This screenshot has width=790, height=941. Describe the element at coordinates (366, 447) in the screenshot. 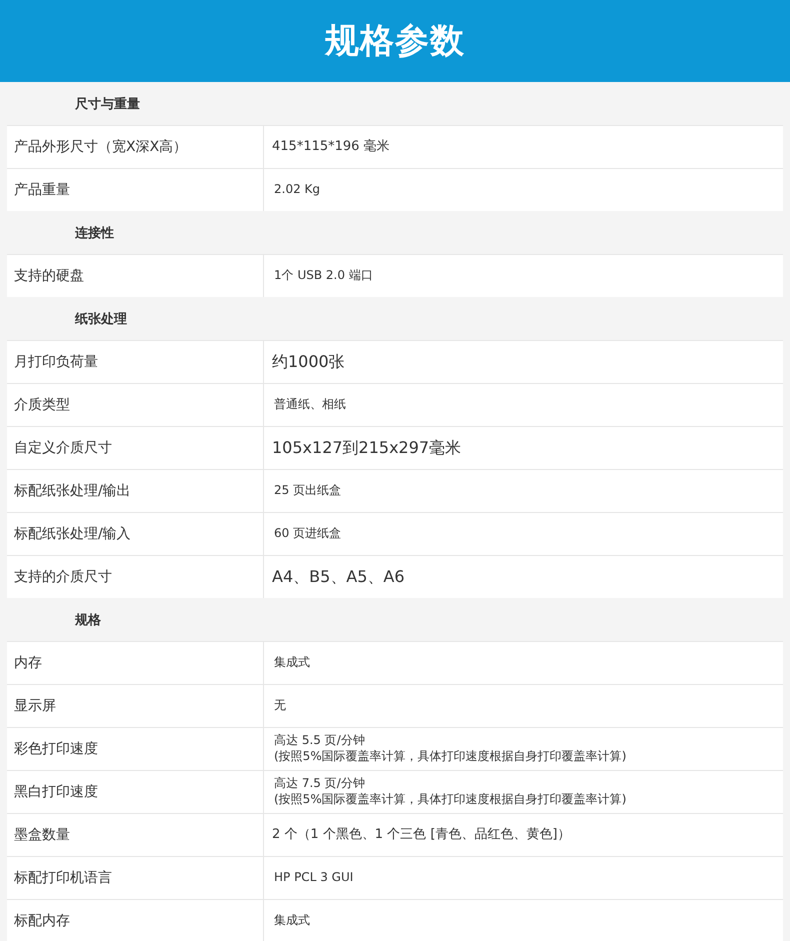

I see `spec-value: 105x127到215x297毫米` at that location.